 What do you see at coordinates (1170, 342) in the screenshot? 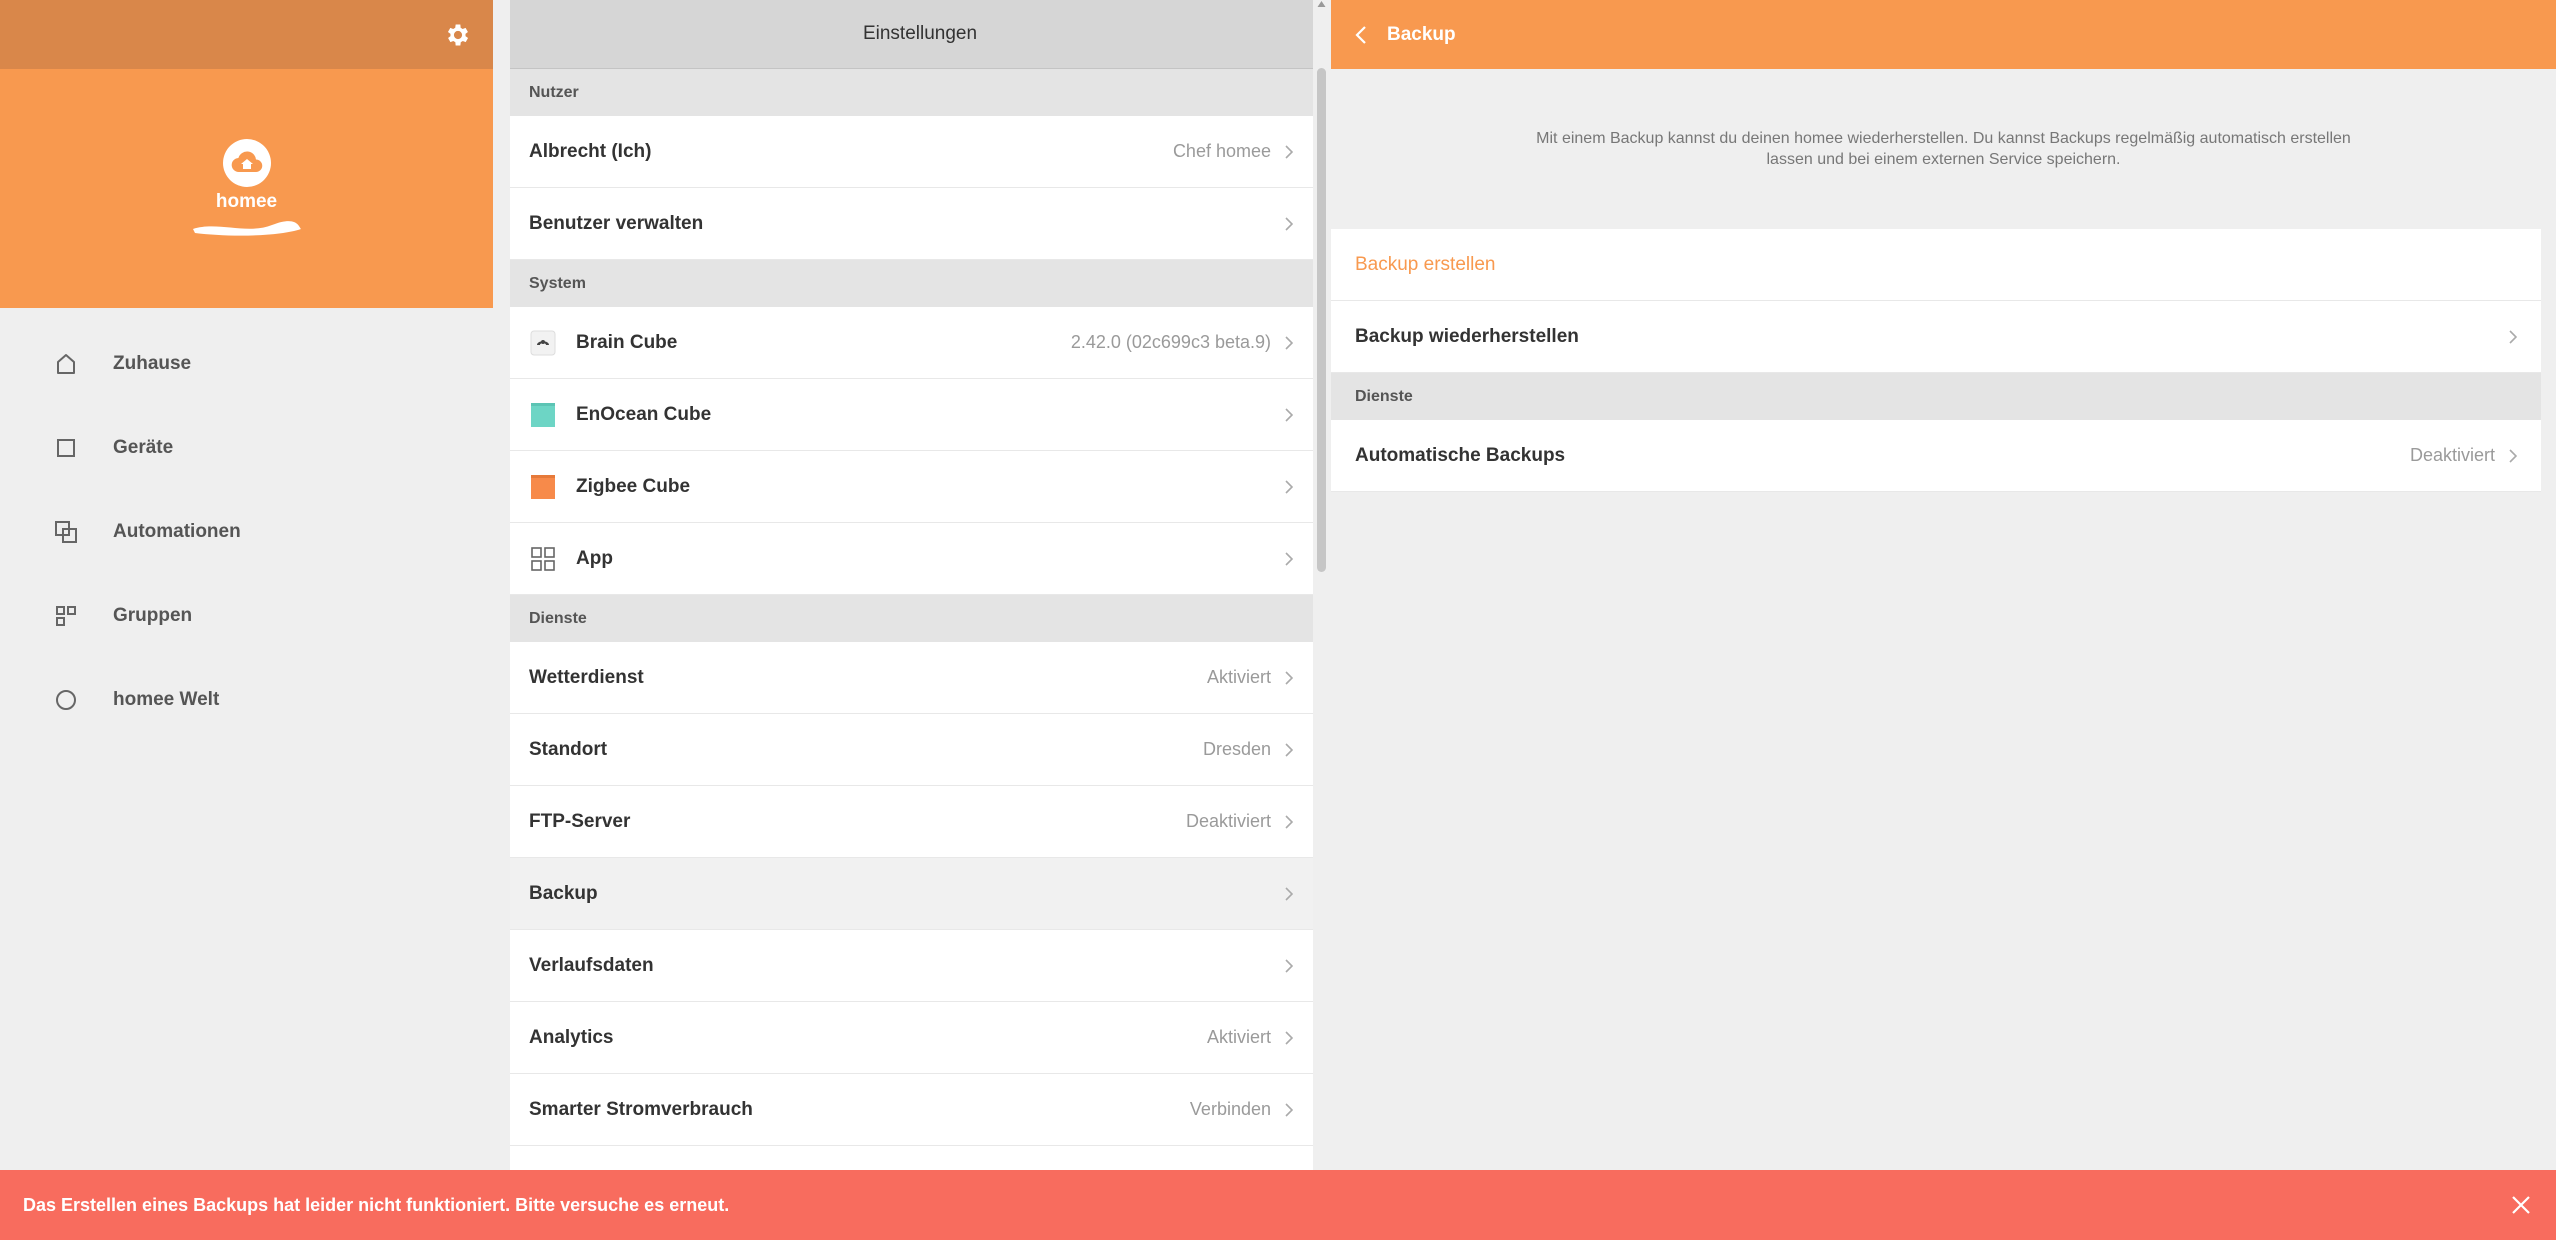
I see `row-value: 2.42.0 (02c699c3 beta.9)` at bounding box center [1170, 342].